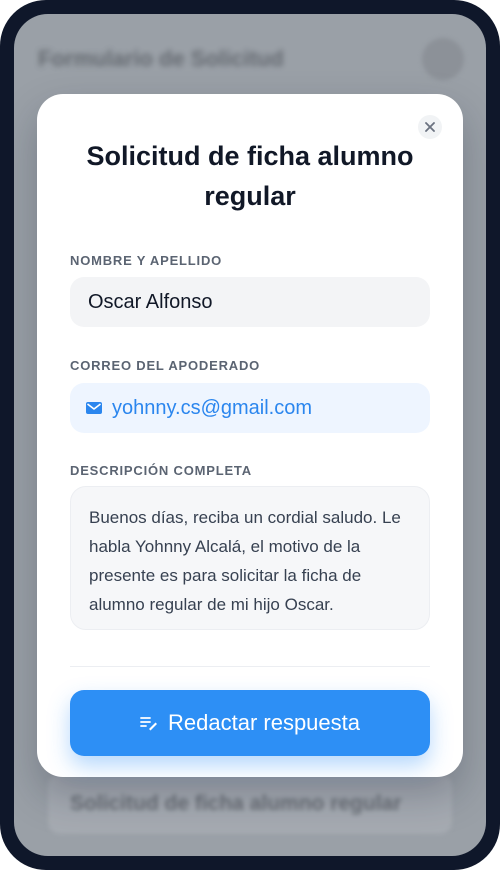 Image resolution: width=500 pixels, height=870 pixels. What do you see at coordinates (165, 365) in the screenshot?
I see `email-label: CORREO DEL APODERADO` at bounding box center [165, 365].